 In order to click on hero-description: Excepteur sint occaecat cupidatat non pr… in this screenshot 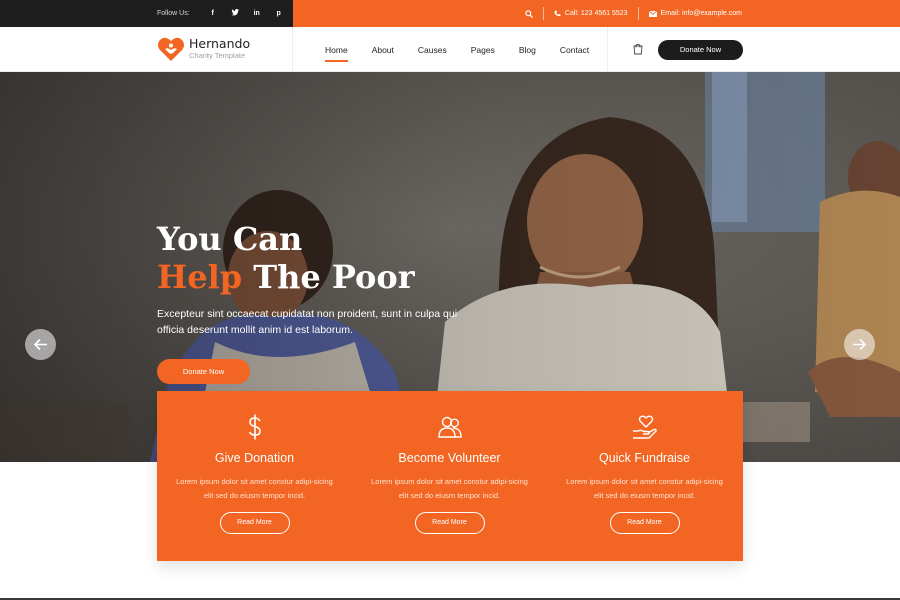, I will do `click(307, 322)`.